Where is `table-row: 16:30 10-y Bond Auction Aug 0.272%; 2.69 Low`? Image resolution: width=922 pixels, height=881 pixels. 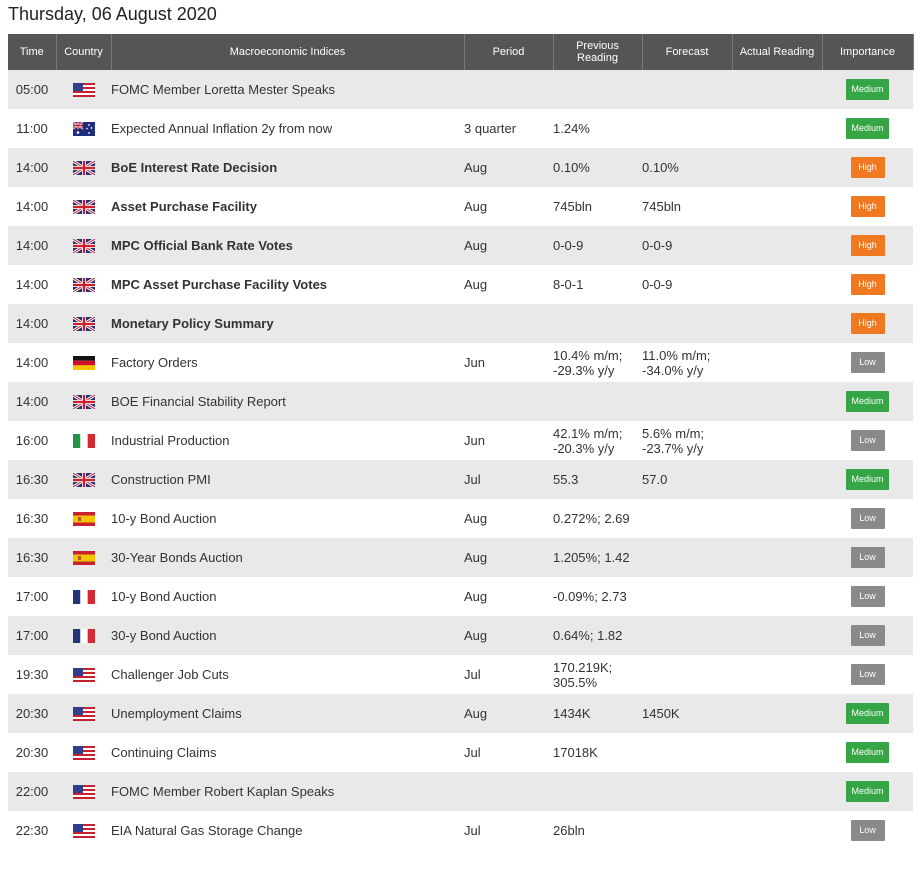
table-row: 16:30 10-y Bond Auction Aug 0.272%; 2.69 Low is located at coordinates (460, 518).